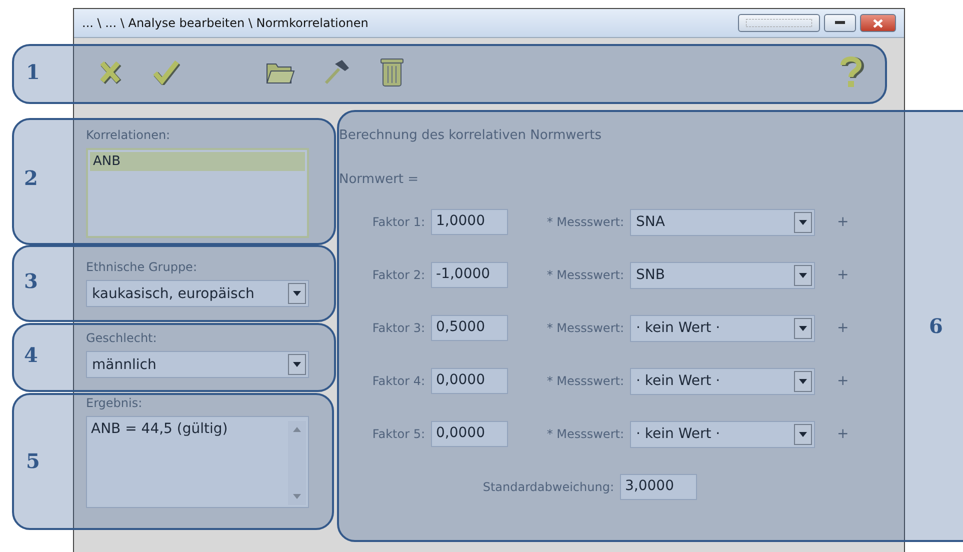  Describe the element at coordinates (936, 326) in the screenshot. I see `callout-number: 6` at that location.